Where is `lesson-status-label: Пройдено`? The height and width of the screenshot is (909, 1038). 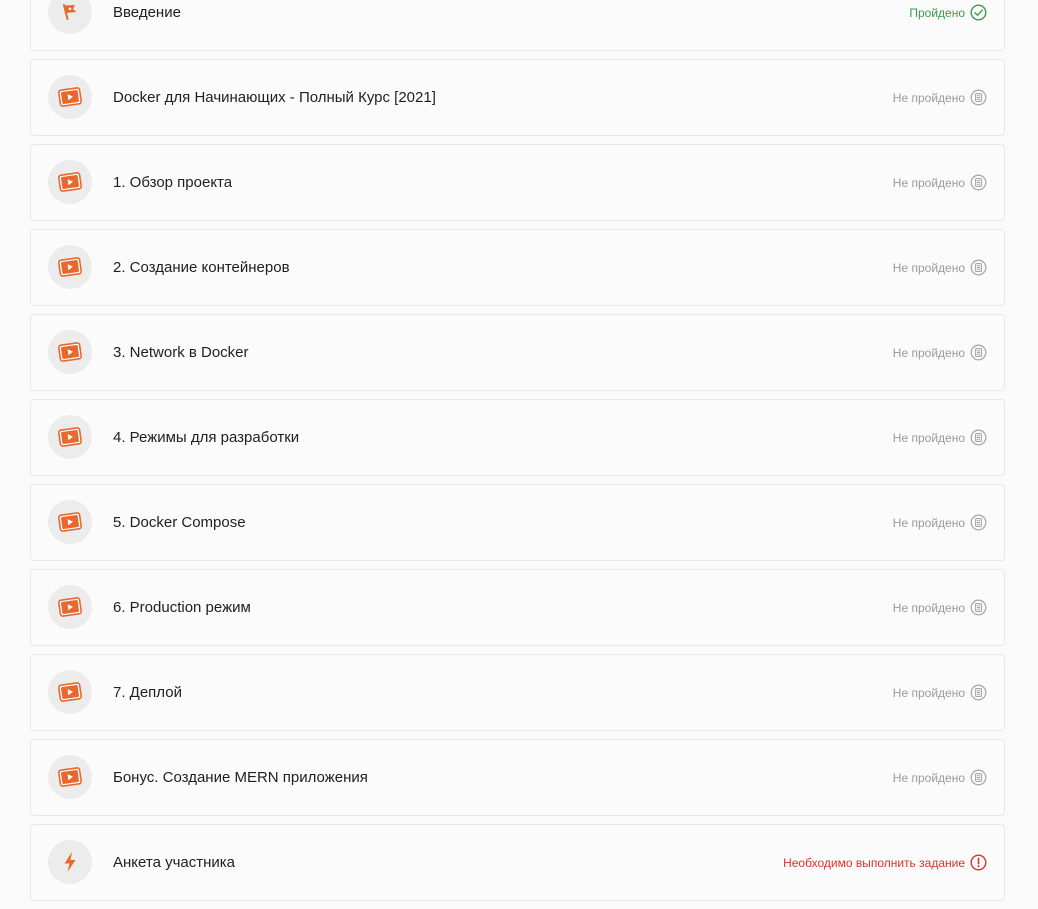 lesson-status-label: Пройдено is located at coordinates (937, 12).